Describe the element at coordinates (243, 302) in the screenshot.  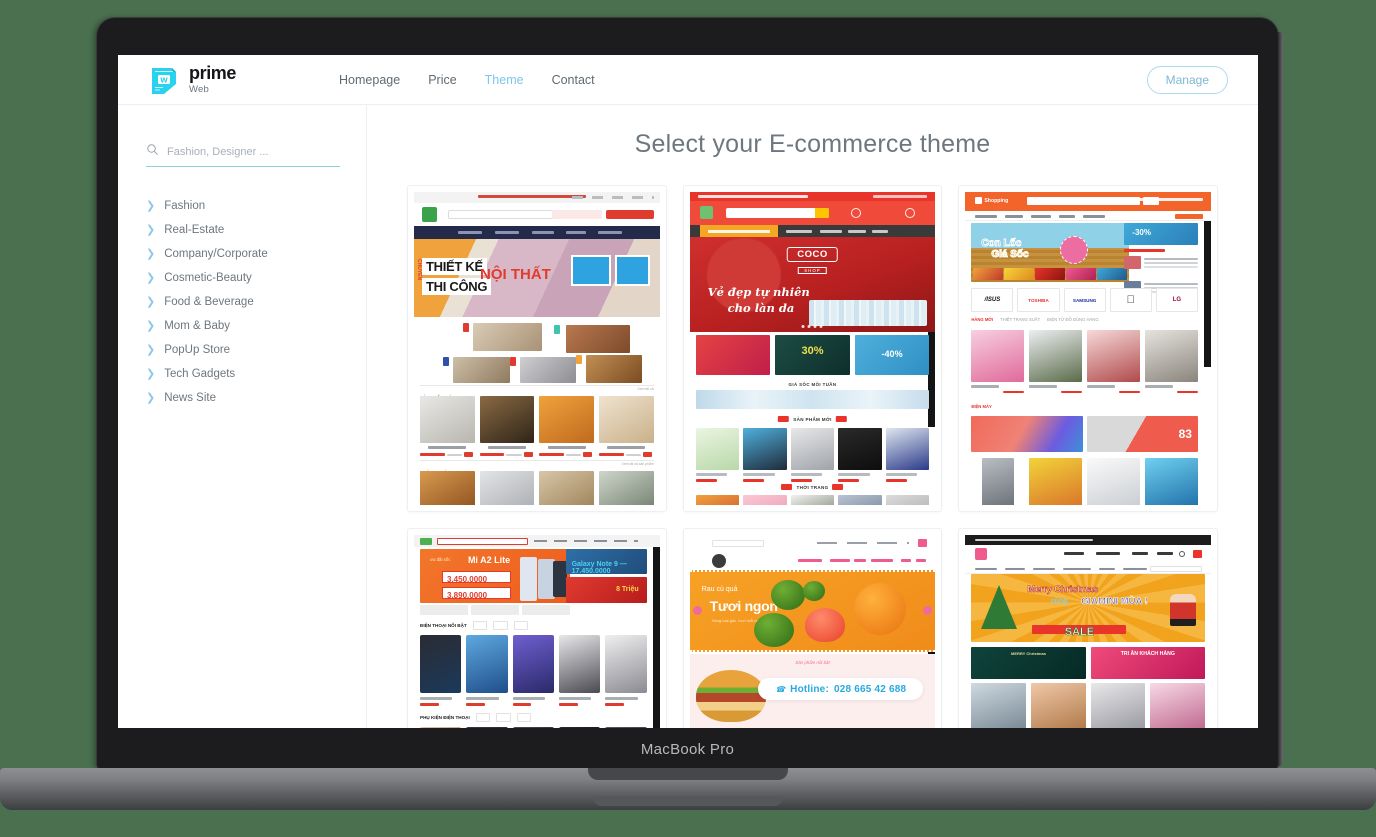
I see `sidebar-item-food-beverage: ❯ Food & Beverage` at that location.